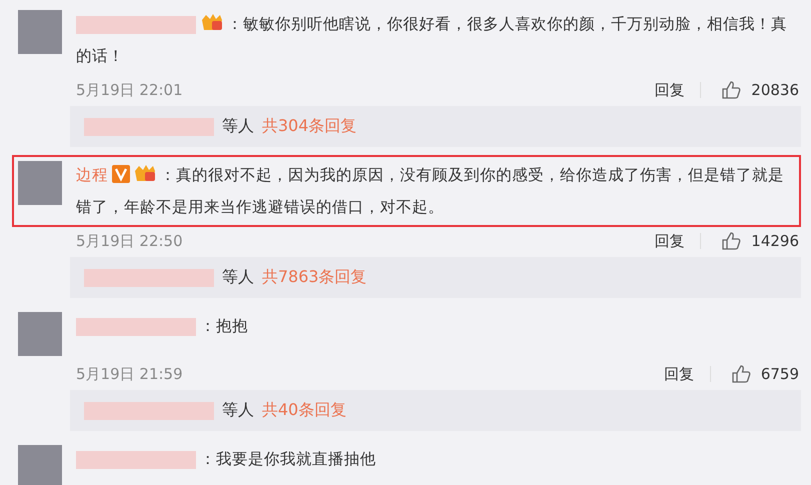 The width and height of the screenshot is (811, 485). Describe the element at coordinates (129, 241) in the screenshot. I see `timestamp: 5月19日 22:50` at that location.